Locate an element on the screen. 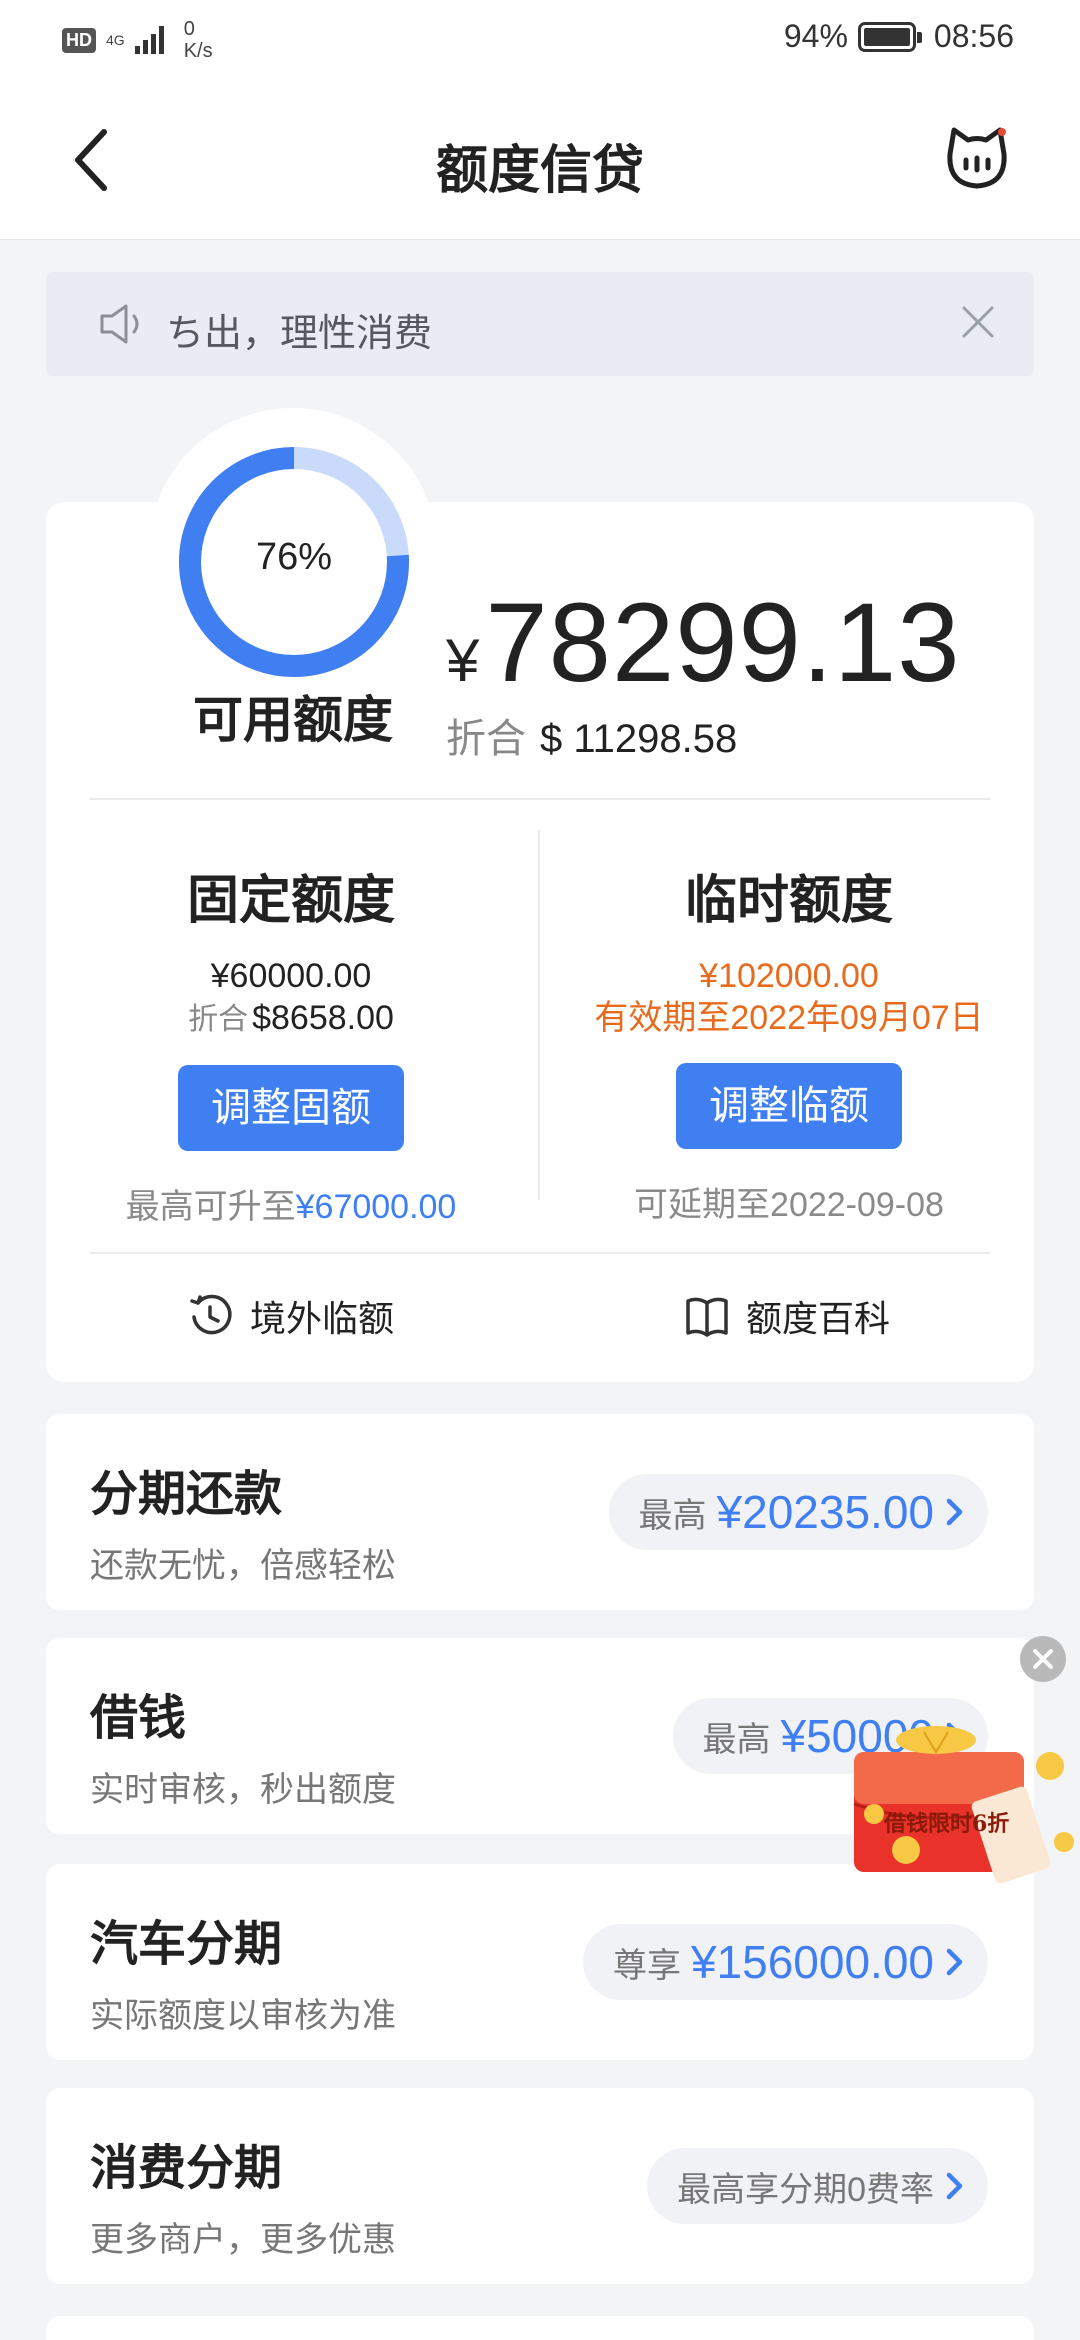 The width and height of the screenshot is (1080, 2340). pill-text: 最高享分期0费率 is located at coordinates (805, 2189).